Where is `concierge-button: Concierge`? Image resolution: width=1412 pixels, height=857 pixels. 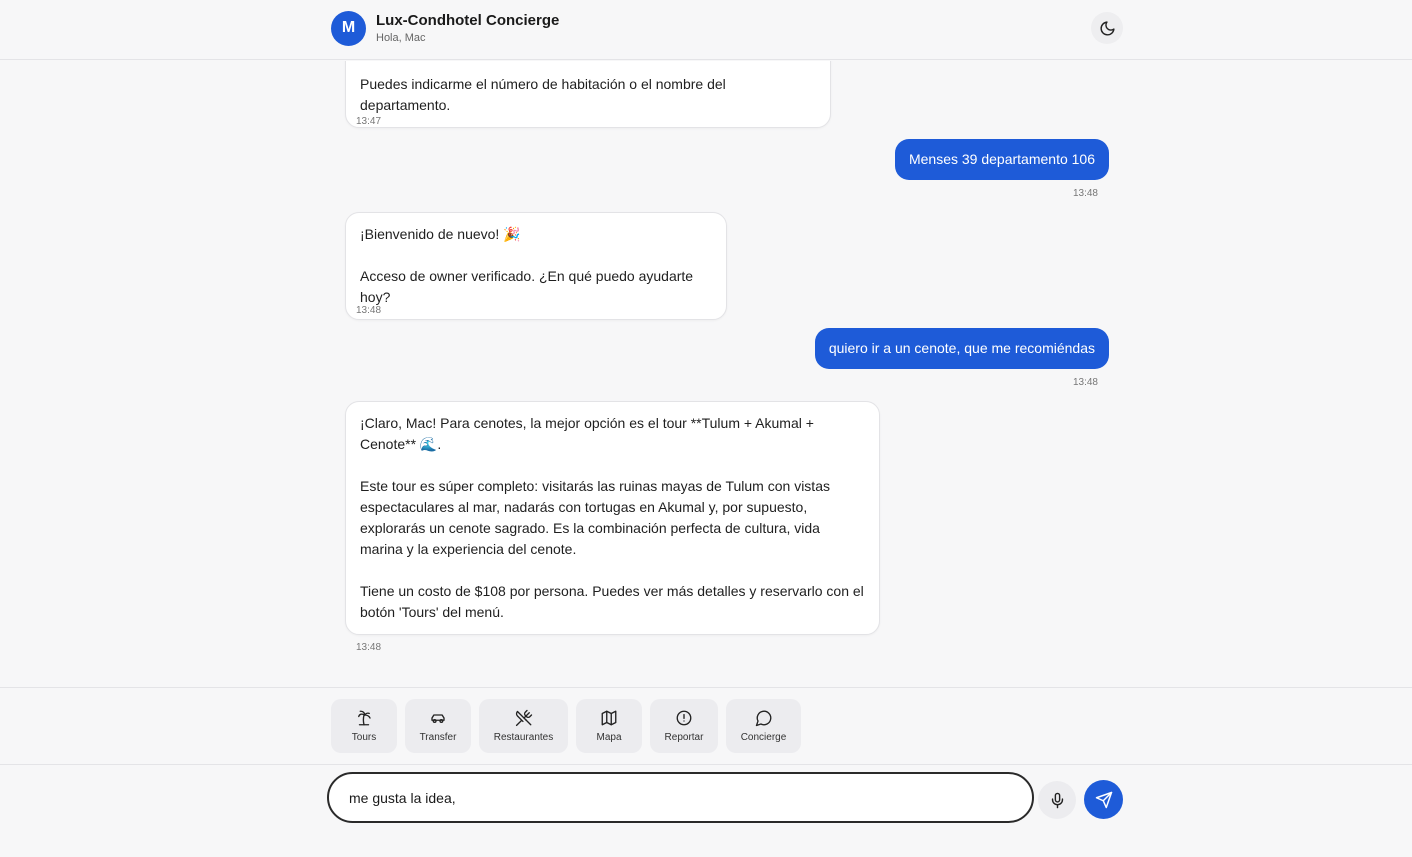
concierge-button: Concierge is located at coordinates (763, 726).